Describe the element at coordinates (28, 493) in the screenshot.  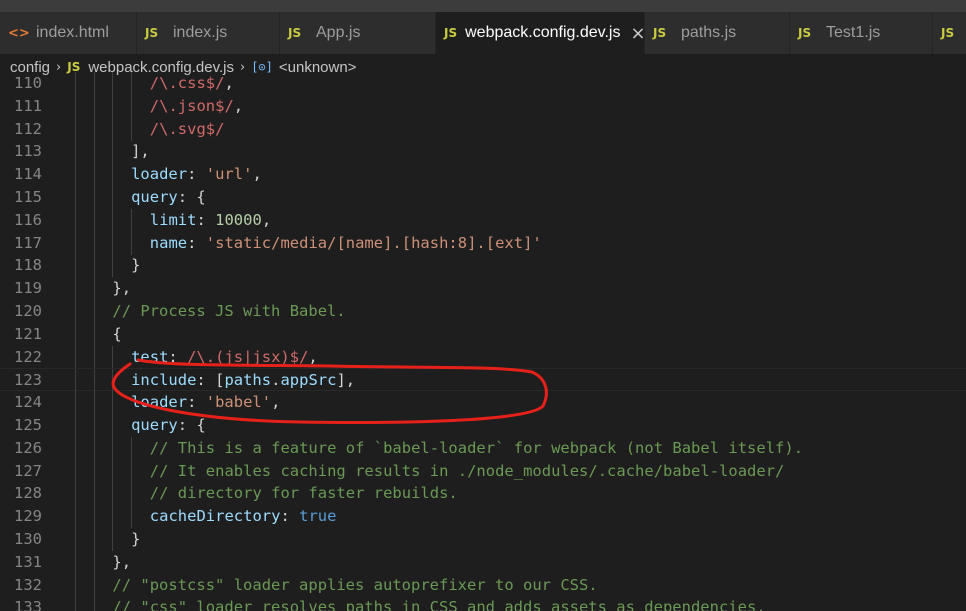
I see `line-number: 128` at that location.